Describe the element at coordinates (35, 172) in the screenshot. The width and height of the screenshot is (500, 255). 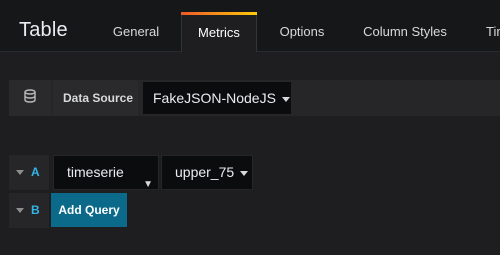
I see `query-ref-letter: A` at that location.